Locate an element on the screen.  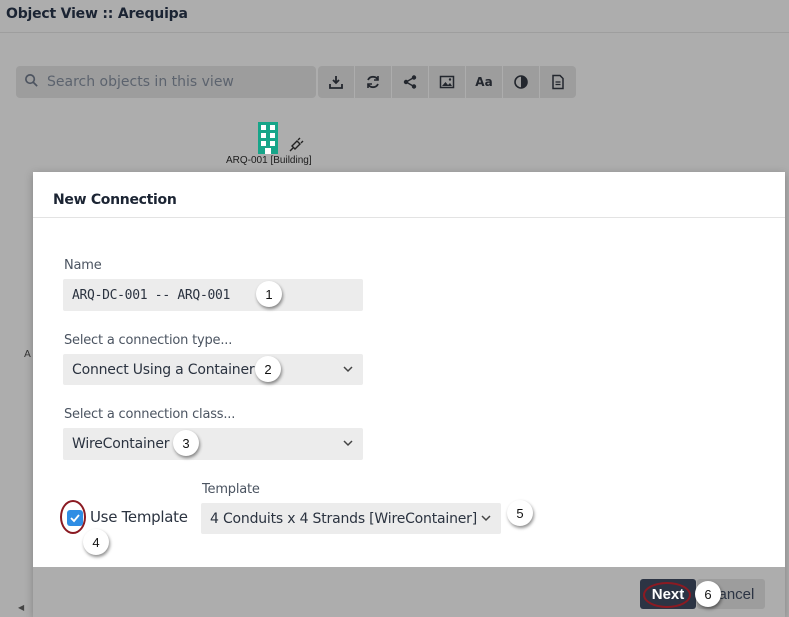
plug-icon is located at coordinates (296, 145).